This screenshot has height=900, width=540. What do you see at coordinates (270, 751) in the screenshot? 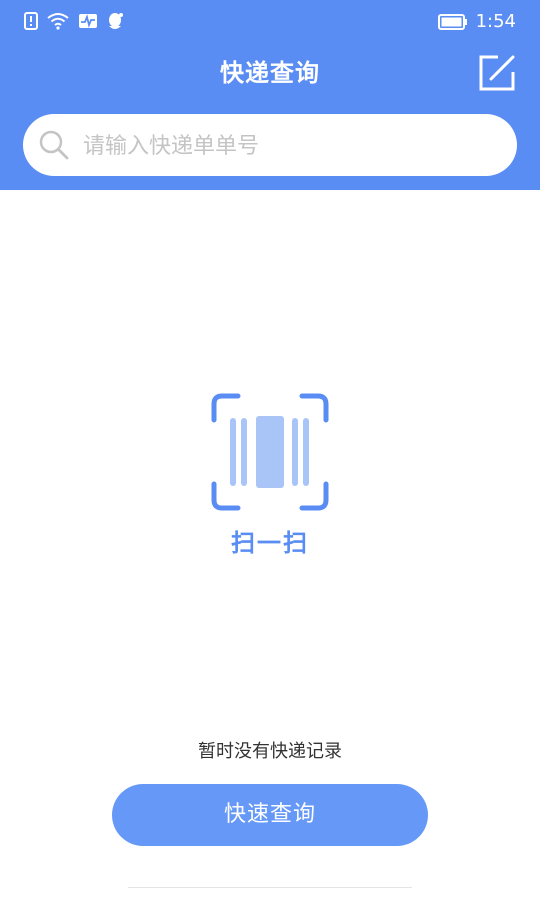
I see `empty-state-text: 暂时没有快递记录` at bounding box center [270, 751].